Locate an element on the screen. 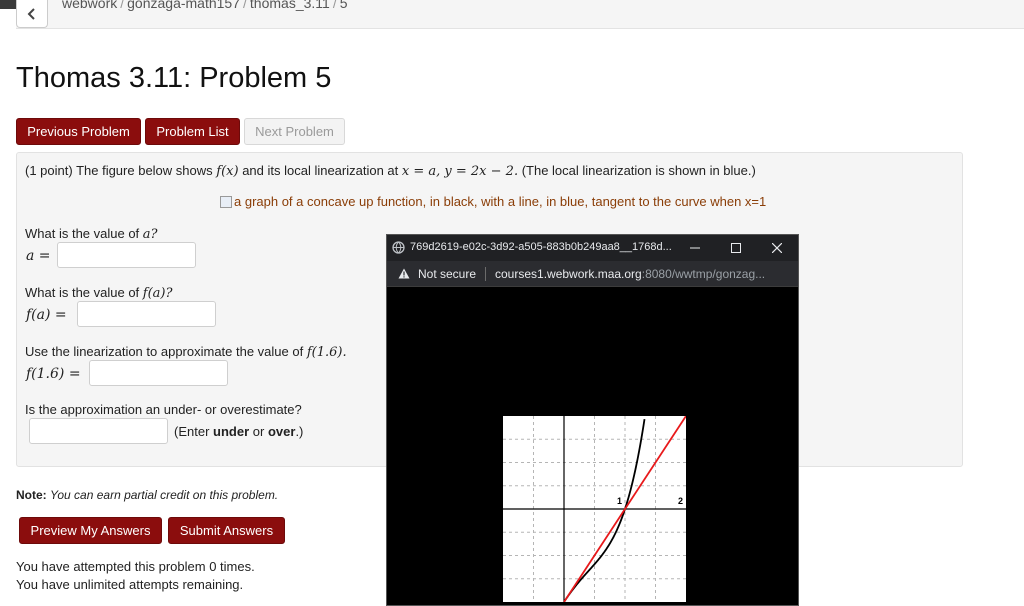 The width and height of the screenshot is (1024, 606). next-problem-button: Next Problem is located at coordinates (294, 131).